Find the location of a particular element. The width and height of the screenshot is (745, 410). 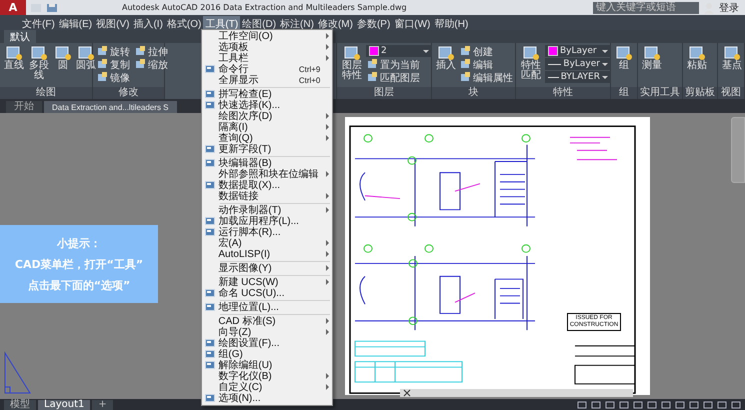

menu-item: AutoLISP(I) is located at coordinates (267, 254).